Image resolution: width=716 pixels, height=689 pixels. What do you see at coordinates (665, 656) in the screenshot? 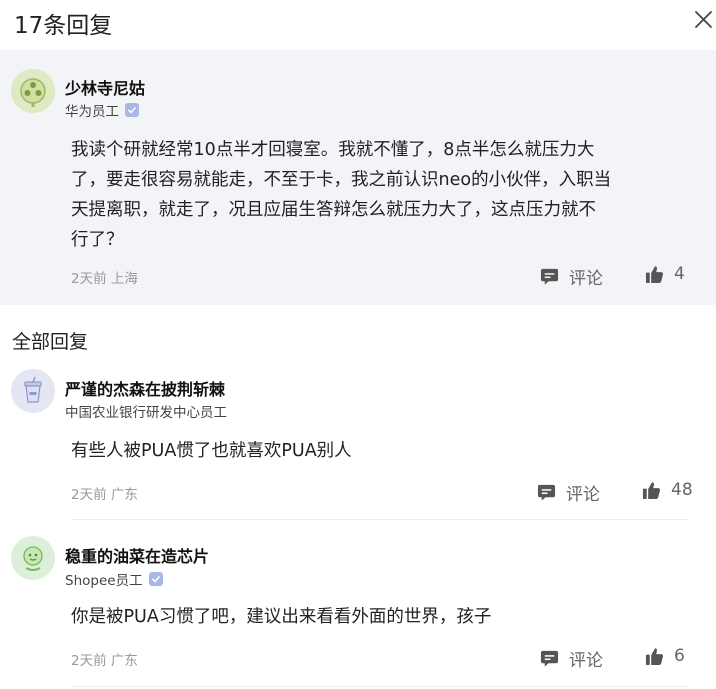
I see `like-button: 6` at bounding box center [665, 656].